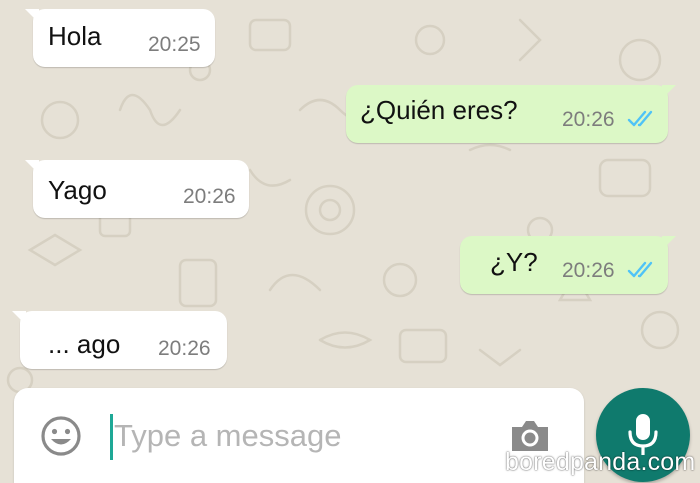 The image size is (700, 483). I want to click on message-incoming: ... ago 20:26, so click(119, 340).